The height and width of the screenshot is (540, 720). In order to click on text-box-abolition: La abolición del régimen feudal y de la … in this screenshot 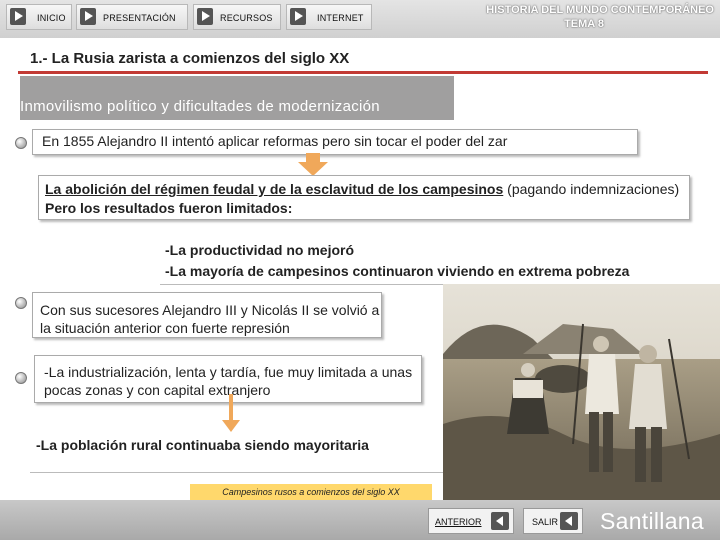, I will do `click(364, 197)`.